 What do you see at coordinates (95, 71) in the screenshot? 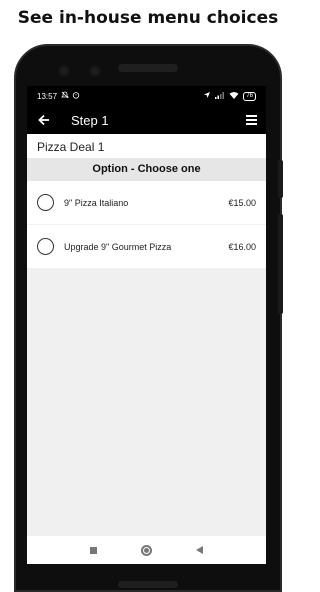
I see `front-sensor` at bounding box center [95, 71].